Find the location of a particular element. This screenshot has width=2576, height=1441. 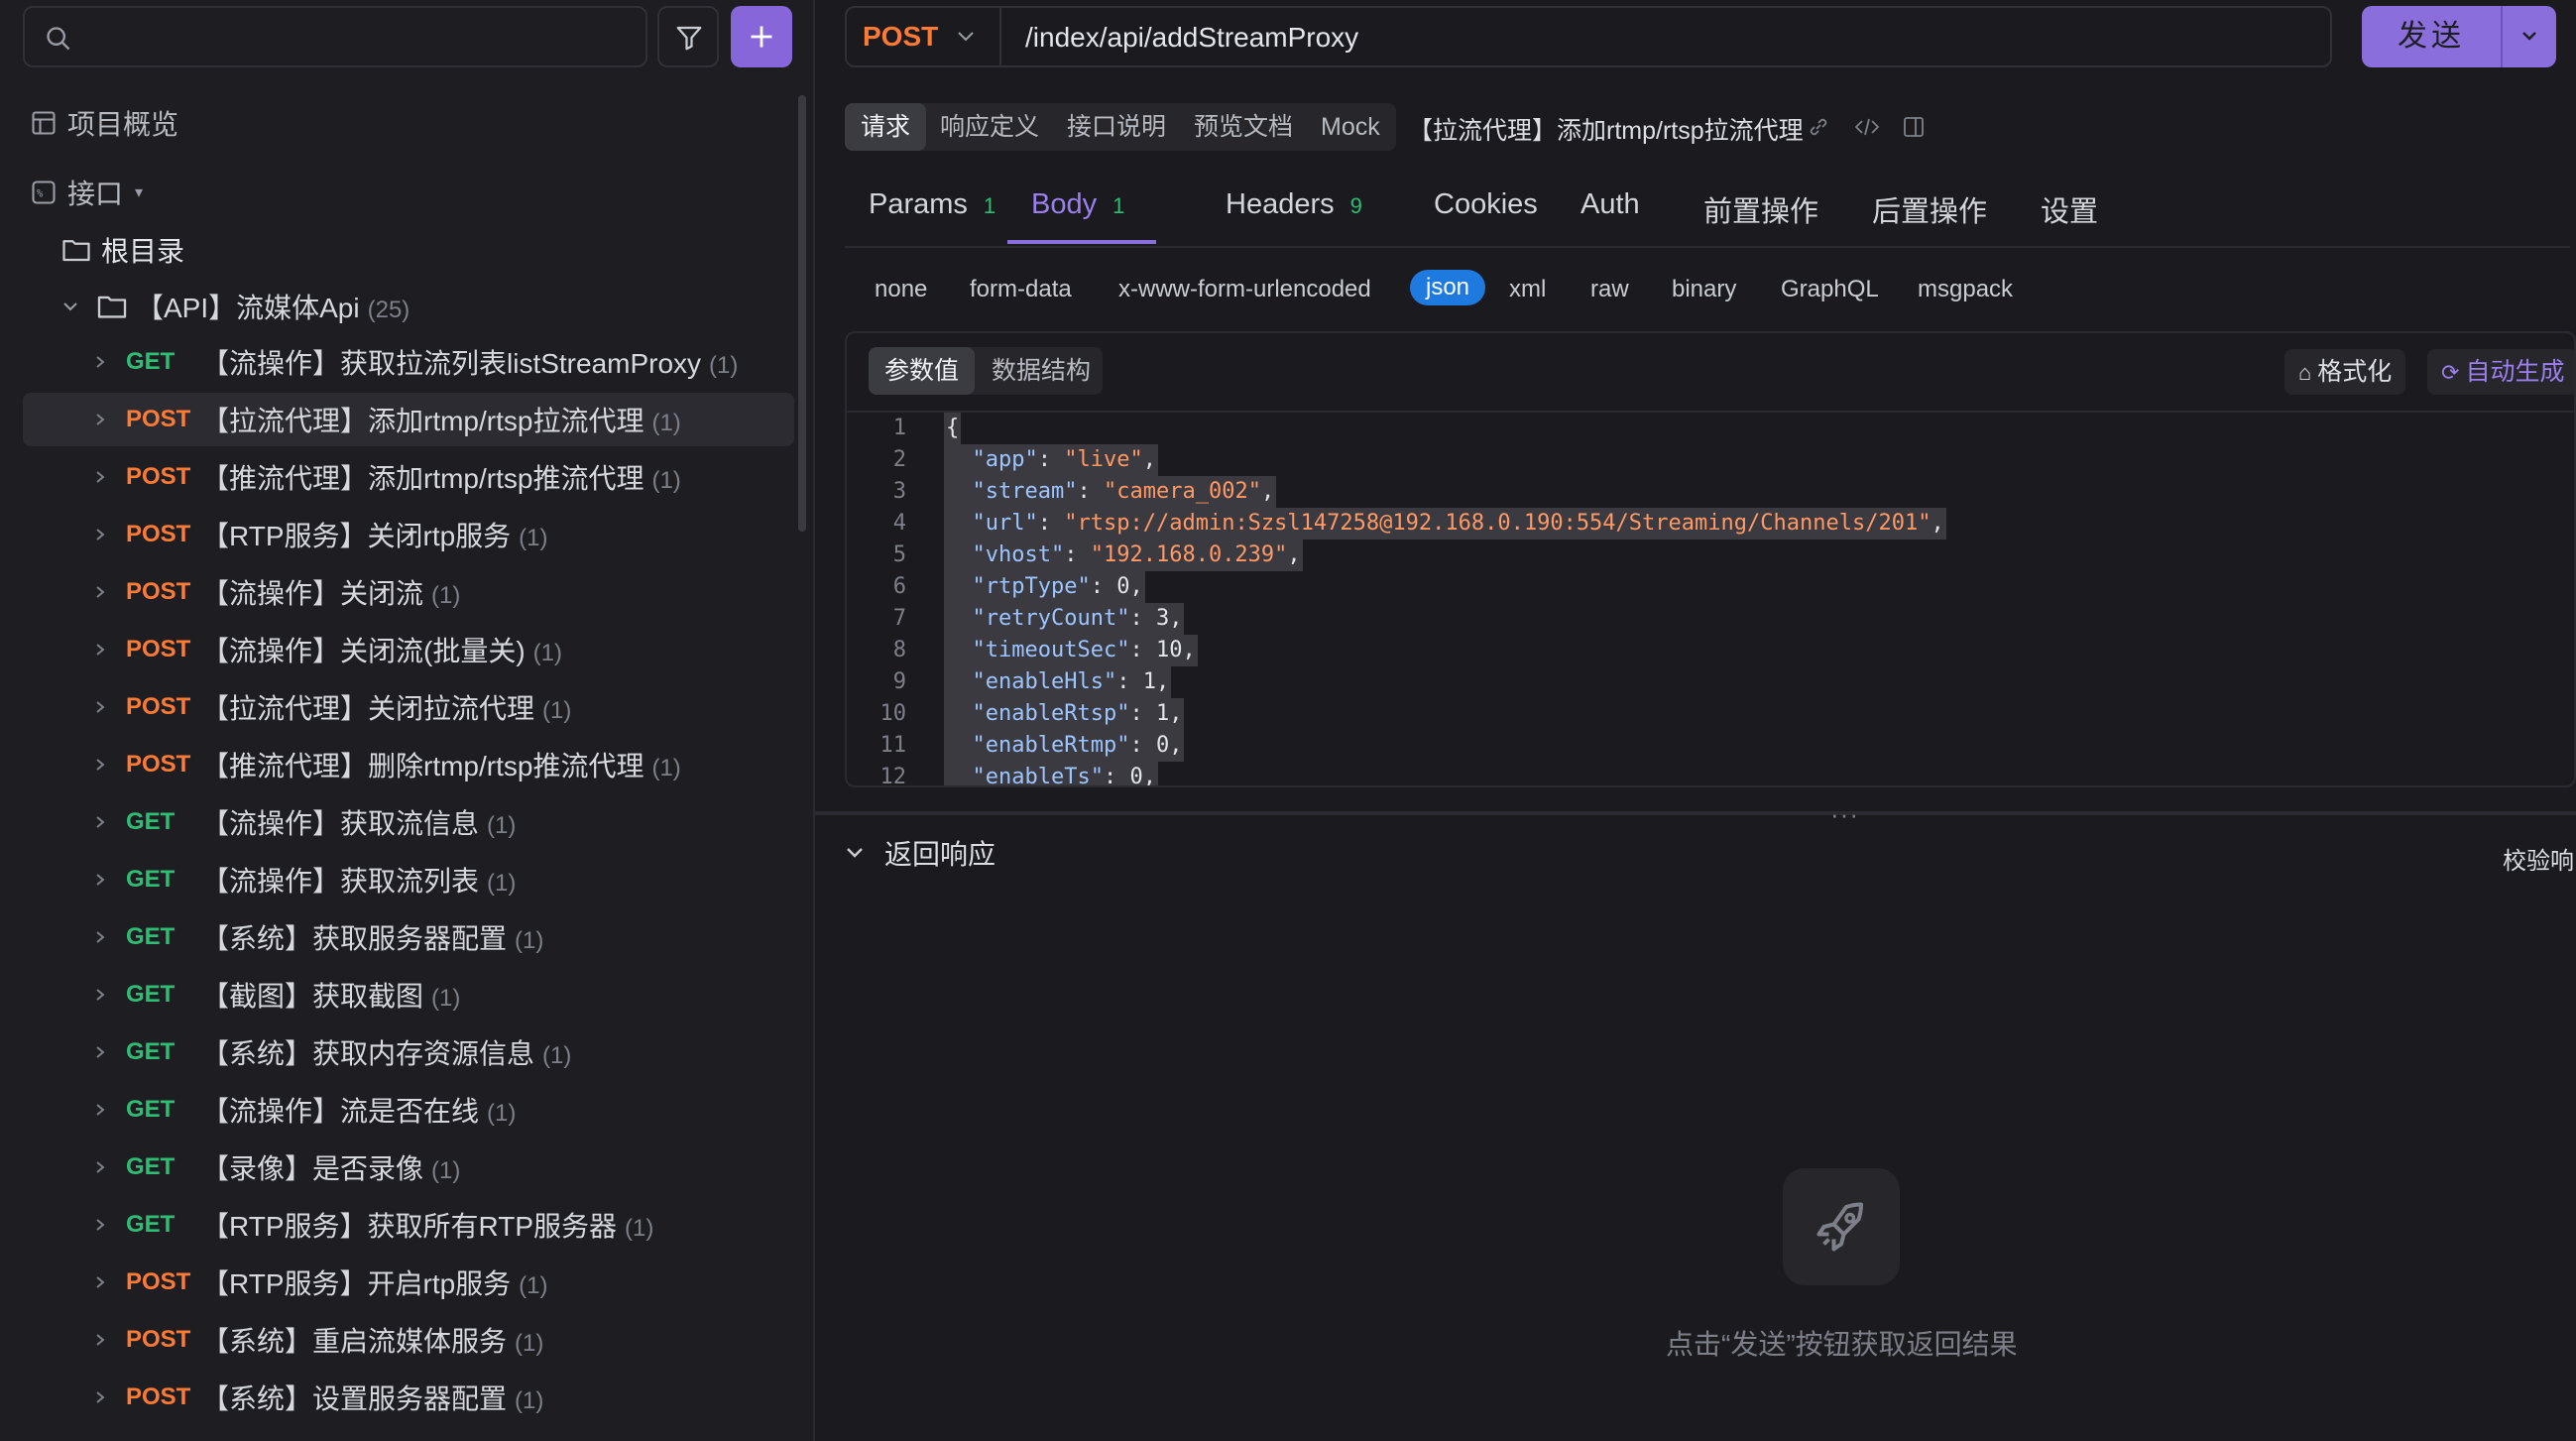

api-item-title: 【流操作】关闭流 (1) is located at coordinates (330, 592).